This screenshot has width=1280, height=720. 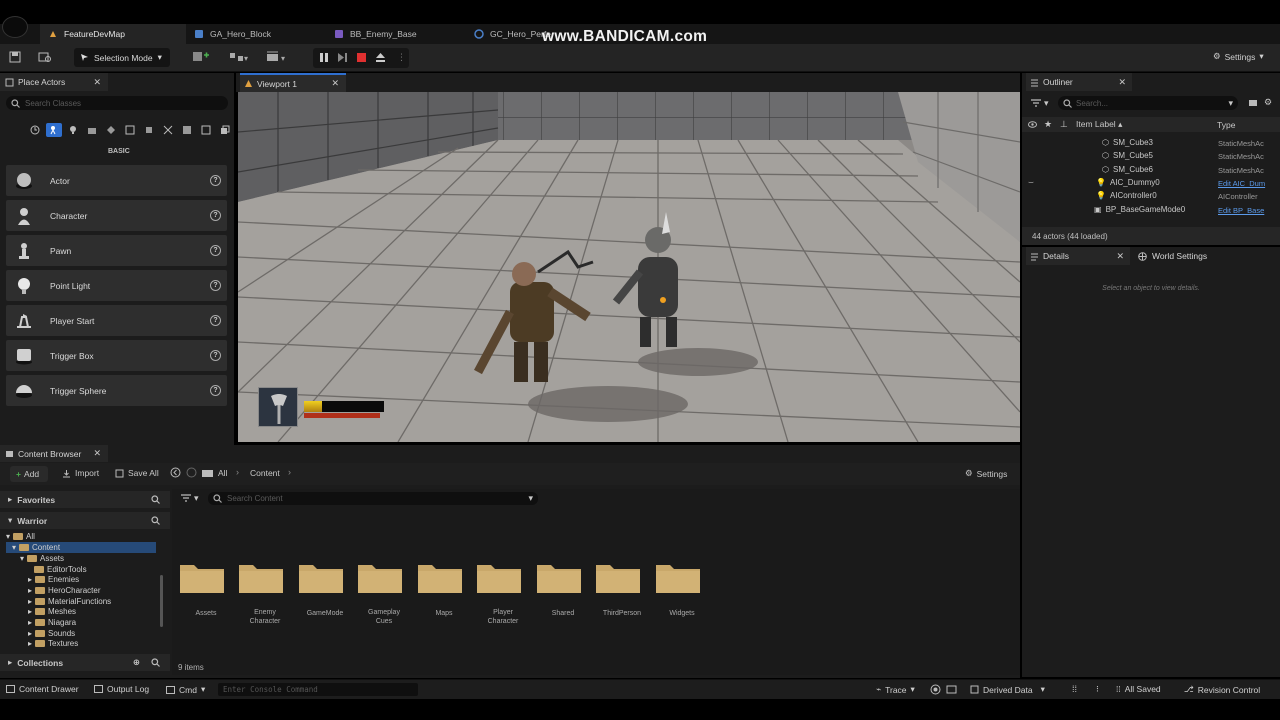 What do you see at coordinates (51, 633) in the screenshot?
I see `tree-item-sounds: ▸ Sounds` at bounding box center [51, 633].